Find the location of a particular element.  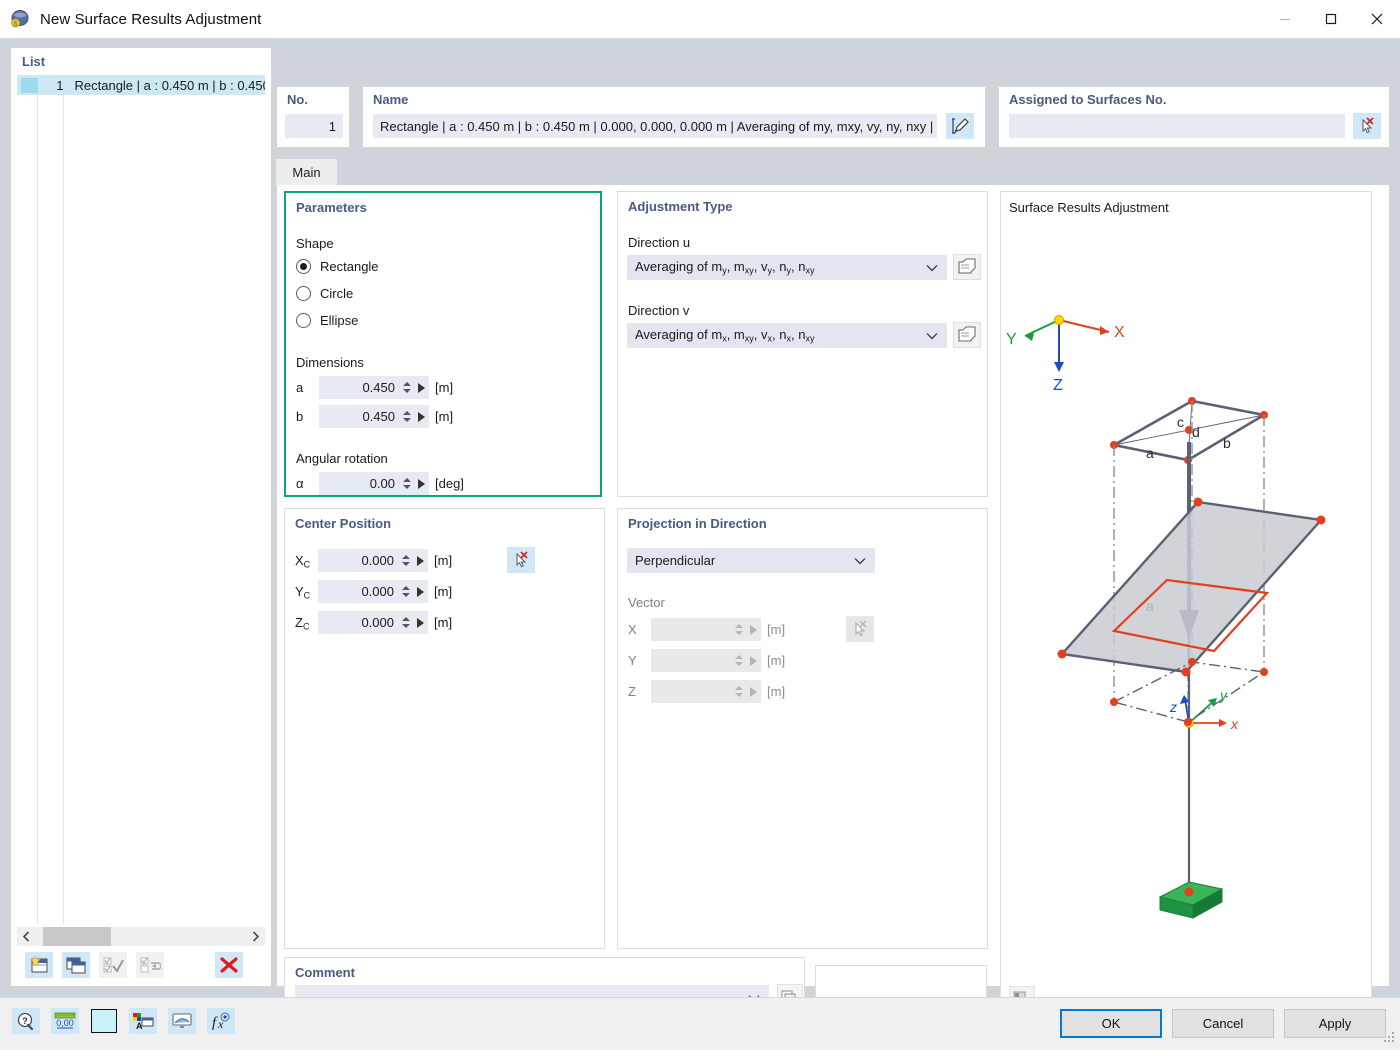

direction-u-label: Direction u is located at coordinates (659, 242).